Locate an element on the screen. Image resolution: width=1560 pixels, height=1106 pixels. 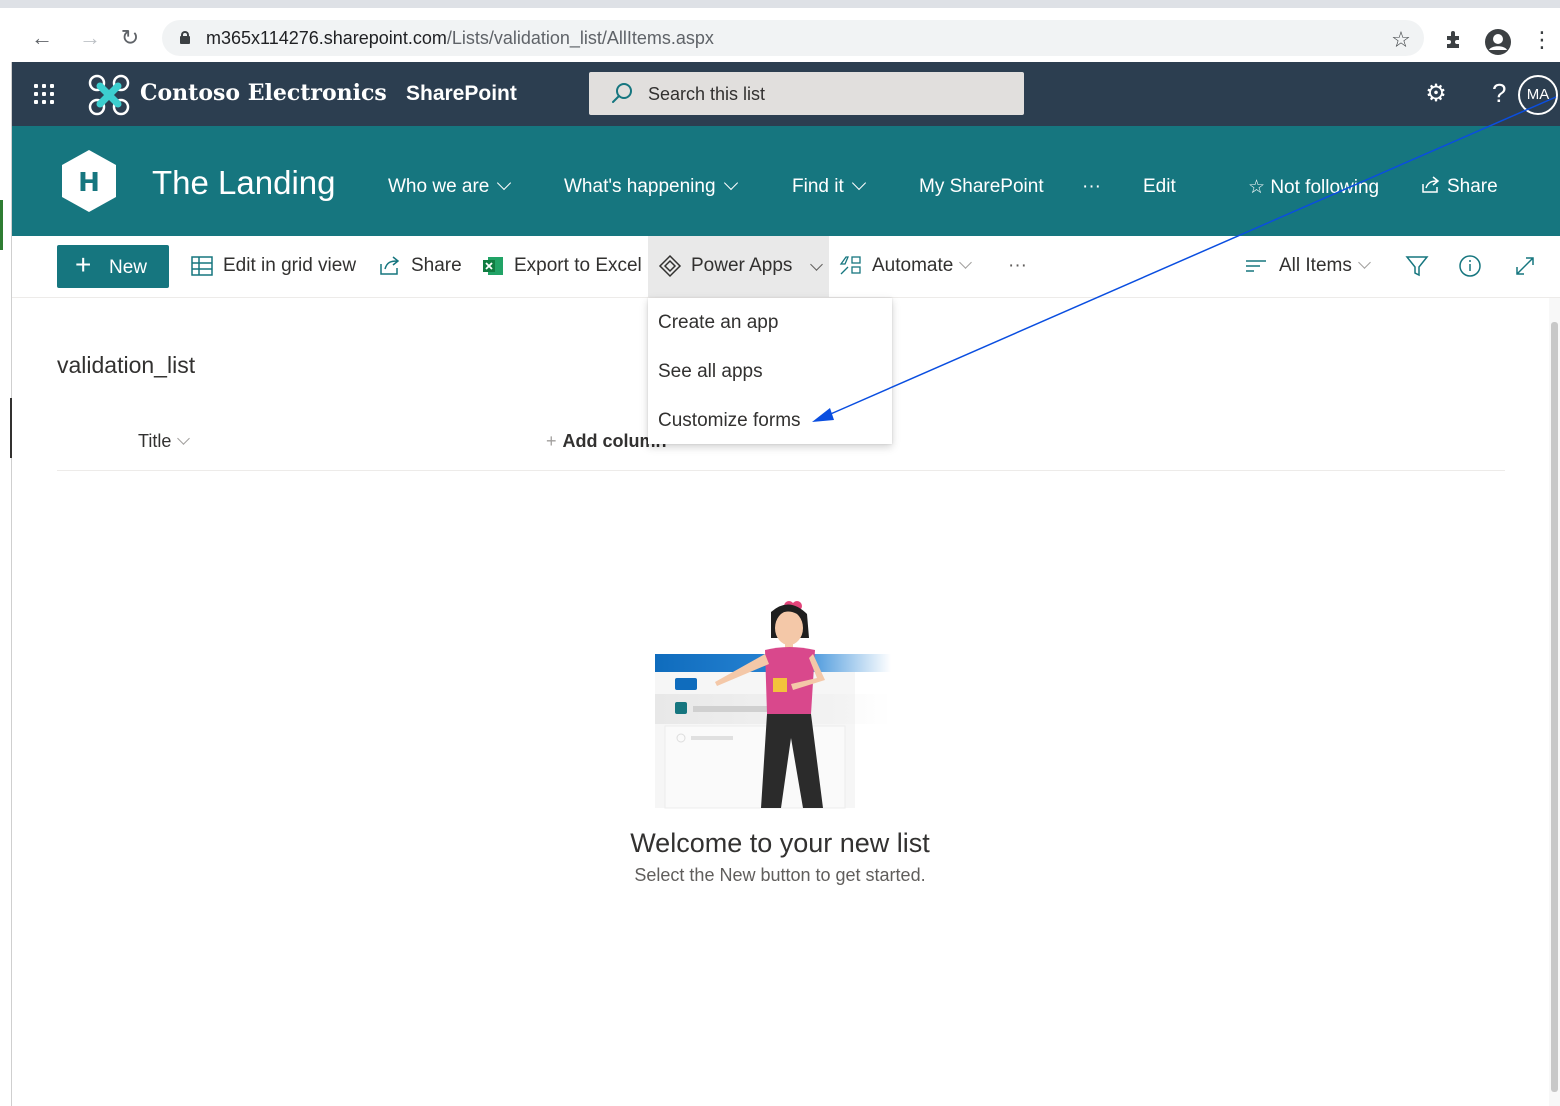
automate-icon is located at coordinates (850, 265).